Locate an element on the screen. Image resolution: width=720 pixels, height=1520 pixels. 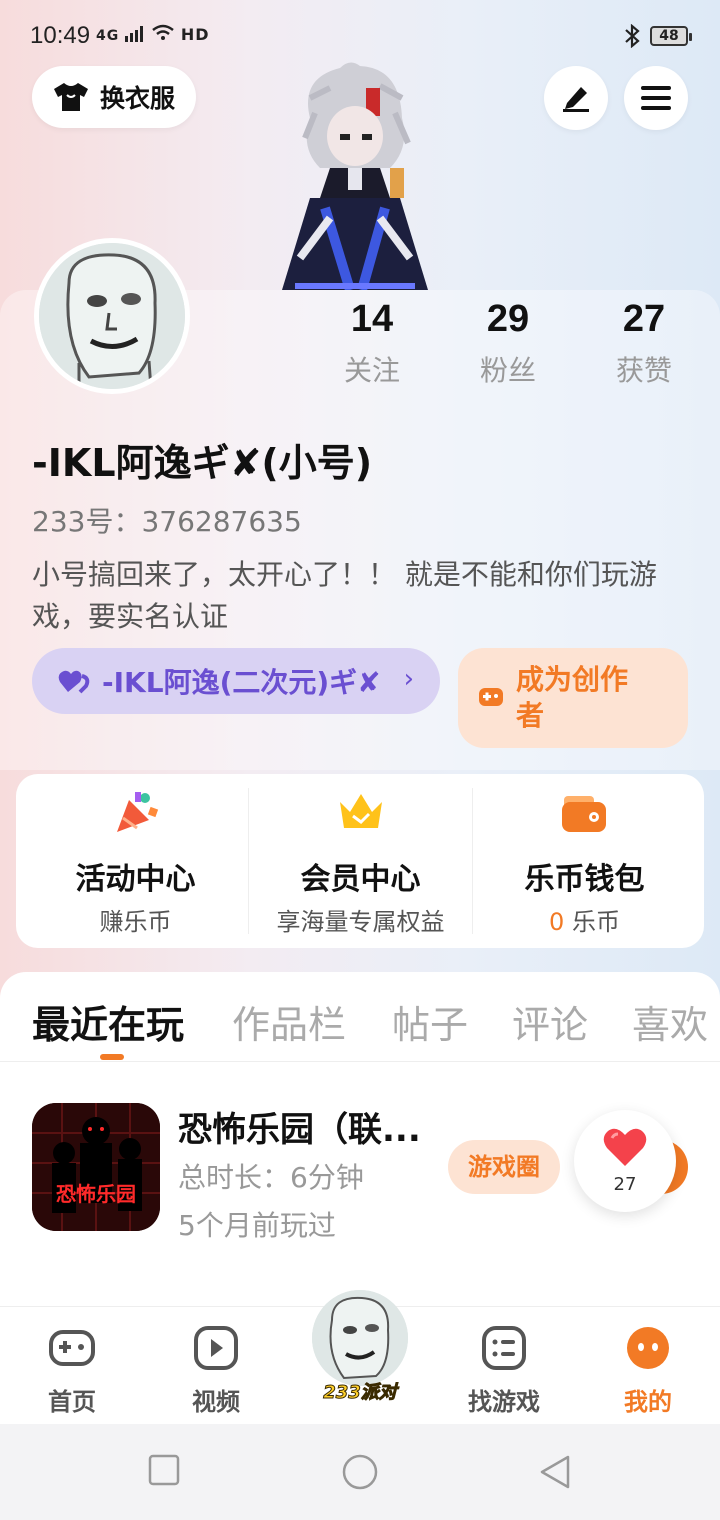
tab-divider is located at coordinates (360, 1061).